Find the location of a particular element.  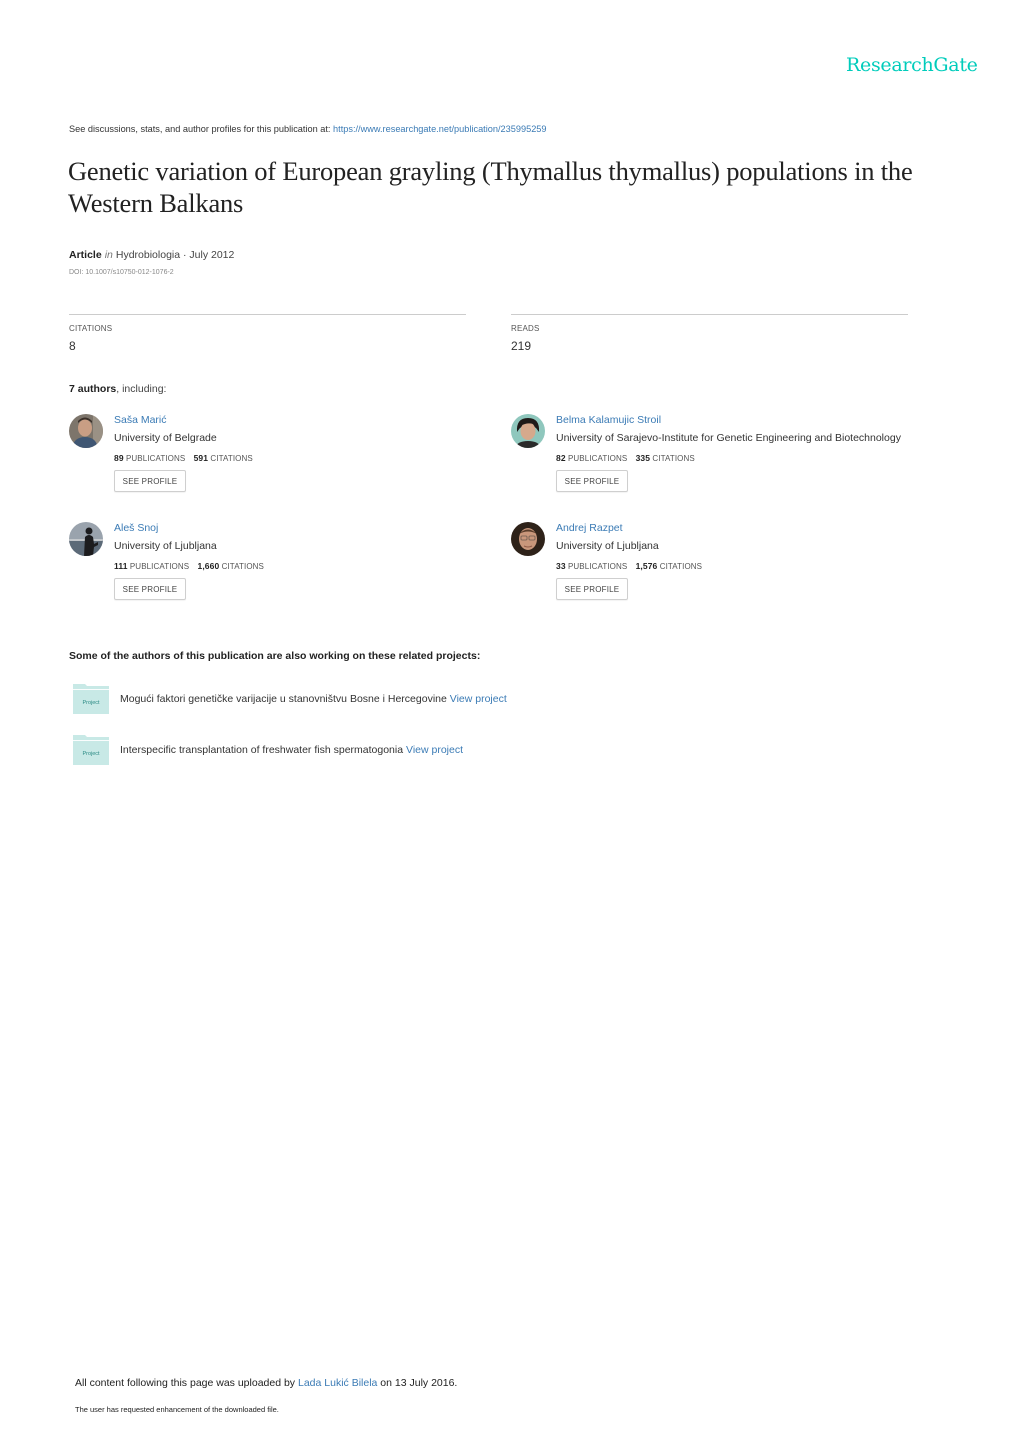

author-stats: 33 PUBLICATIONS 1,576 CITATIONS is located at coordinates (629, 566).